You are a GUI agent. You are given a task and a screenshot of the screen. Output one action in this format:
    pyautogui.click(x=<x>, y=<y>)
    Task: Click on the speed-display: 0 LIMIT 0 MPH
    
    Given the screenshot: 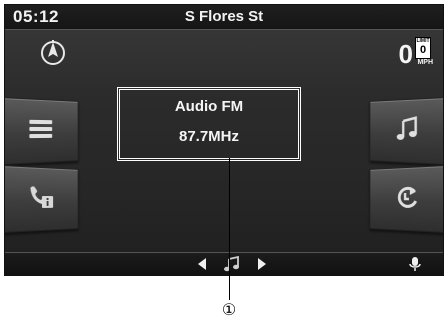 What is the action you would take?
    pyautogui.click(x=406, y=53)
    